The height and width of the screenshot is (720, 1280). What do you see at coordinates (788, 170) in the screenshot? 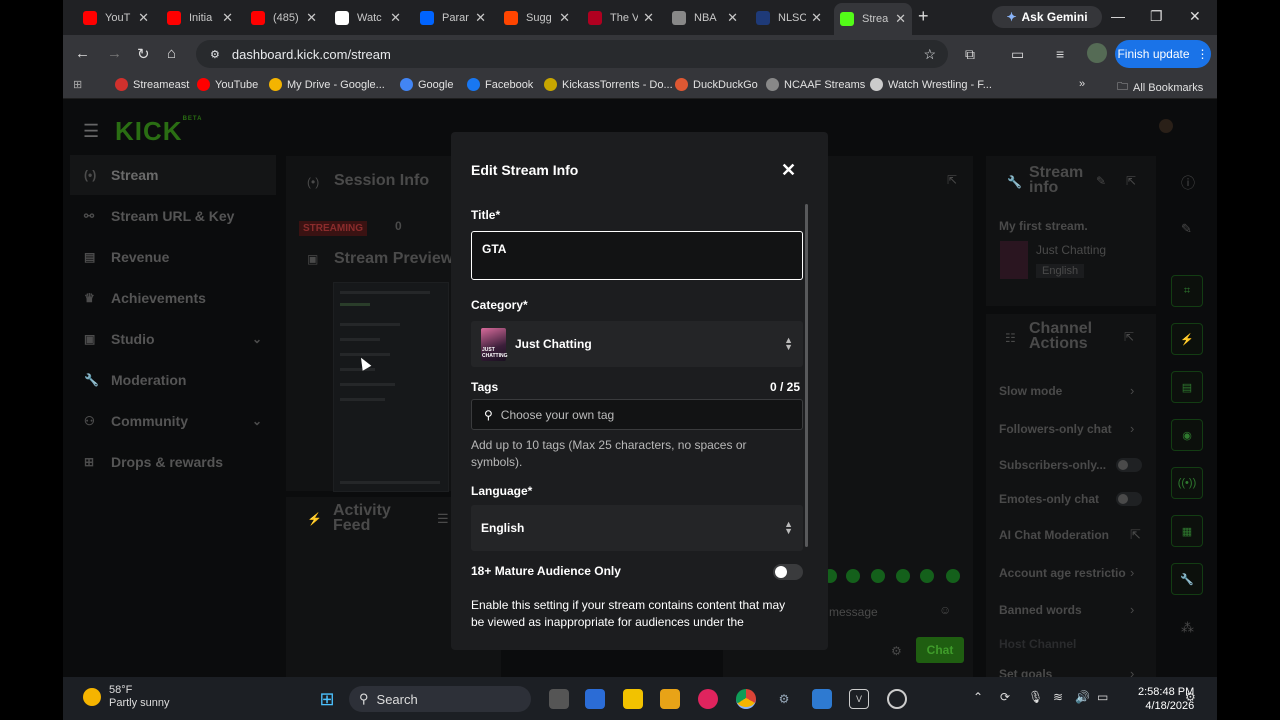
I see `close-icon: ✕` at bounding box center [788, 170].